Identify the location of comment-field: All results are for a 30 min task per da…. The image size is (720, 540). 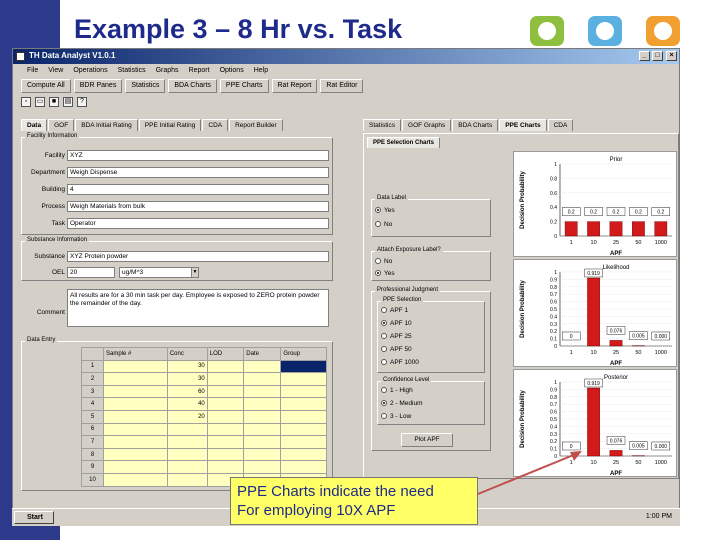
(198, 308).